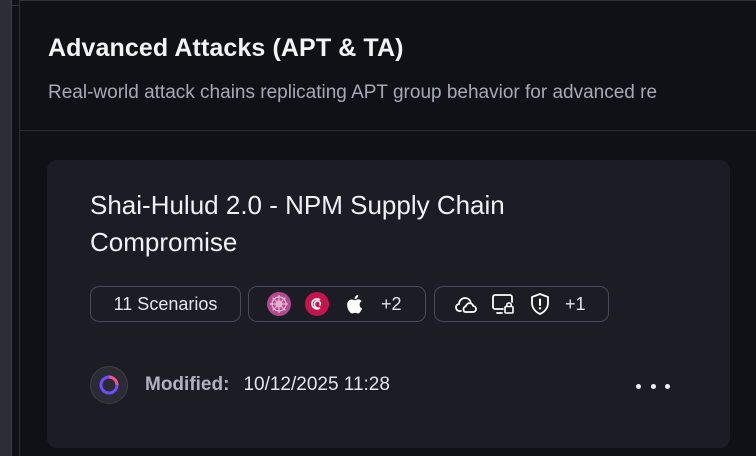 This screenshot has height=456, width=756. I want to click on page-title: Advanced Attacks (APT & TA), so click(226, 48).